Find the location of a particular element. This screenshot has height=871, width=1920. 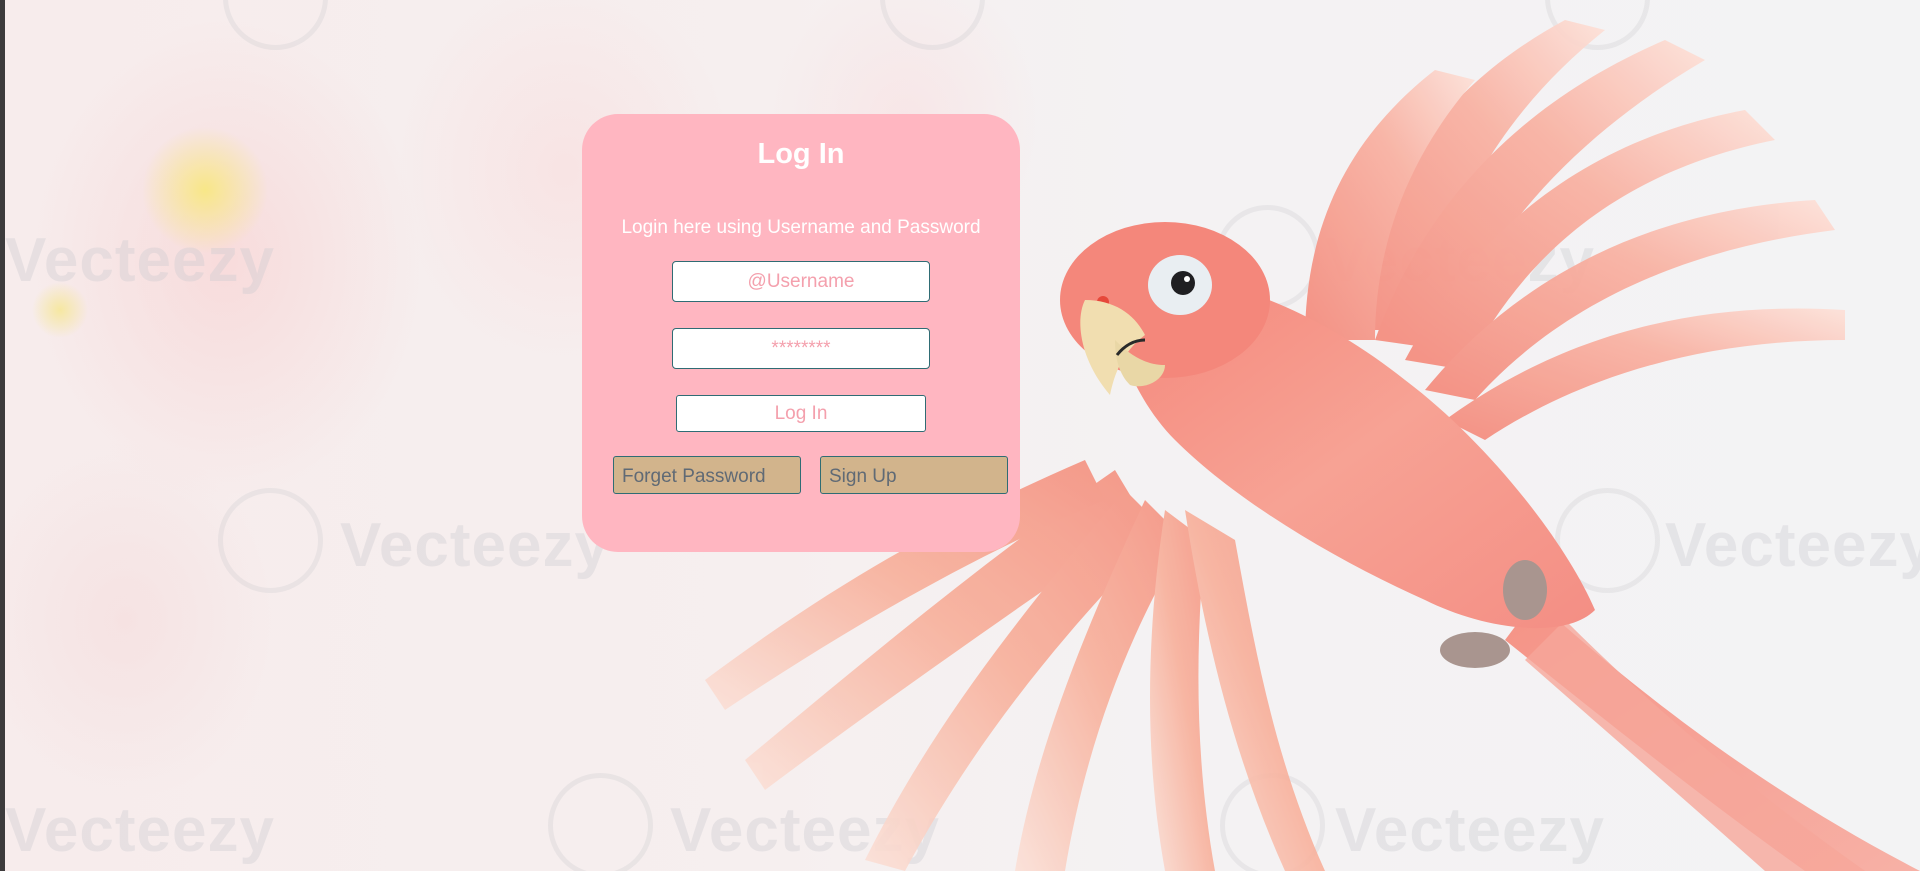

login-title: Log In is located at coordinates (801, 154).